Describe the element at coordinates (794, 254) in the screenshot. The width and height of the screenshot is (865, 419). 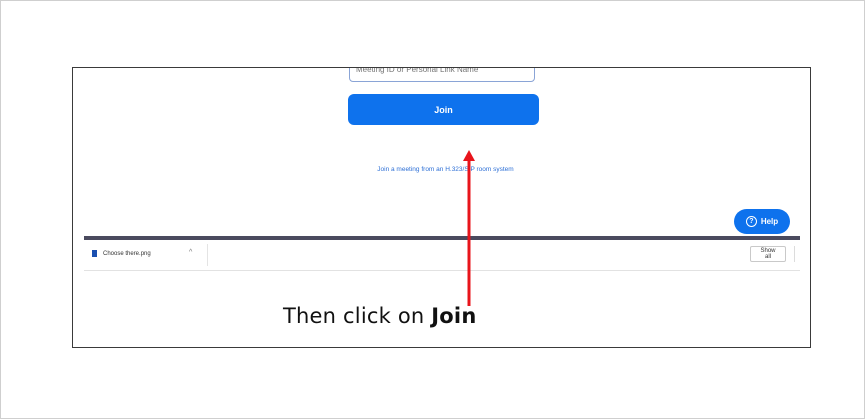
I see `download-bar-separator` at that location.